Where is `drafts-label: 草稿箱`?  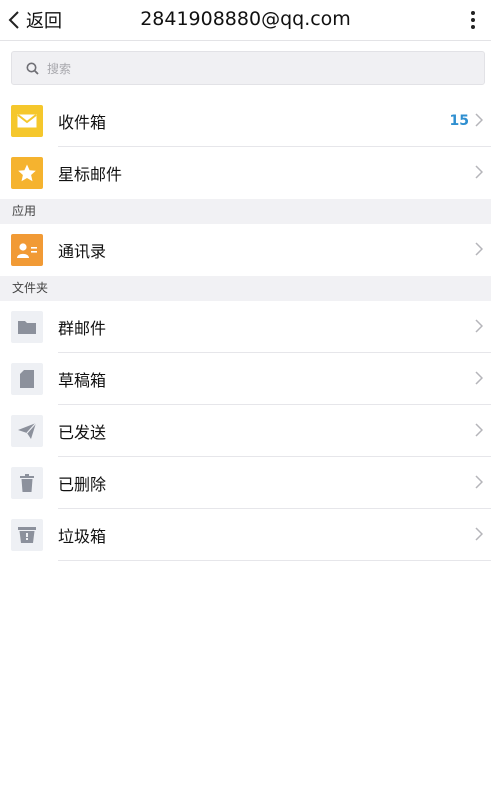 drafts-label: 草稿箱 is located at coordinates (82, 380).